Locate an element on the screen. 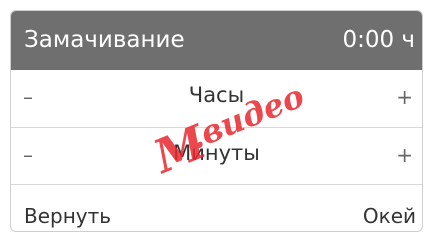 The image size is (433, 241). minutes-increment-button: + is located at coordinates (404, 155).